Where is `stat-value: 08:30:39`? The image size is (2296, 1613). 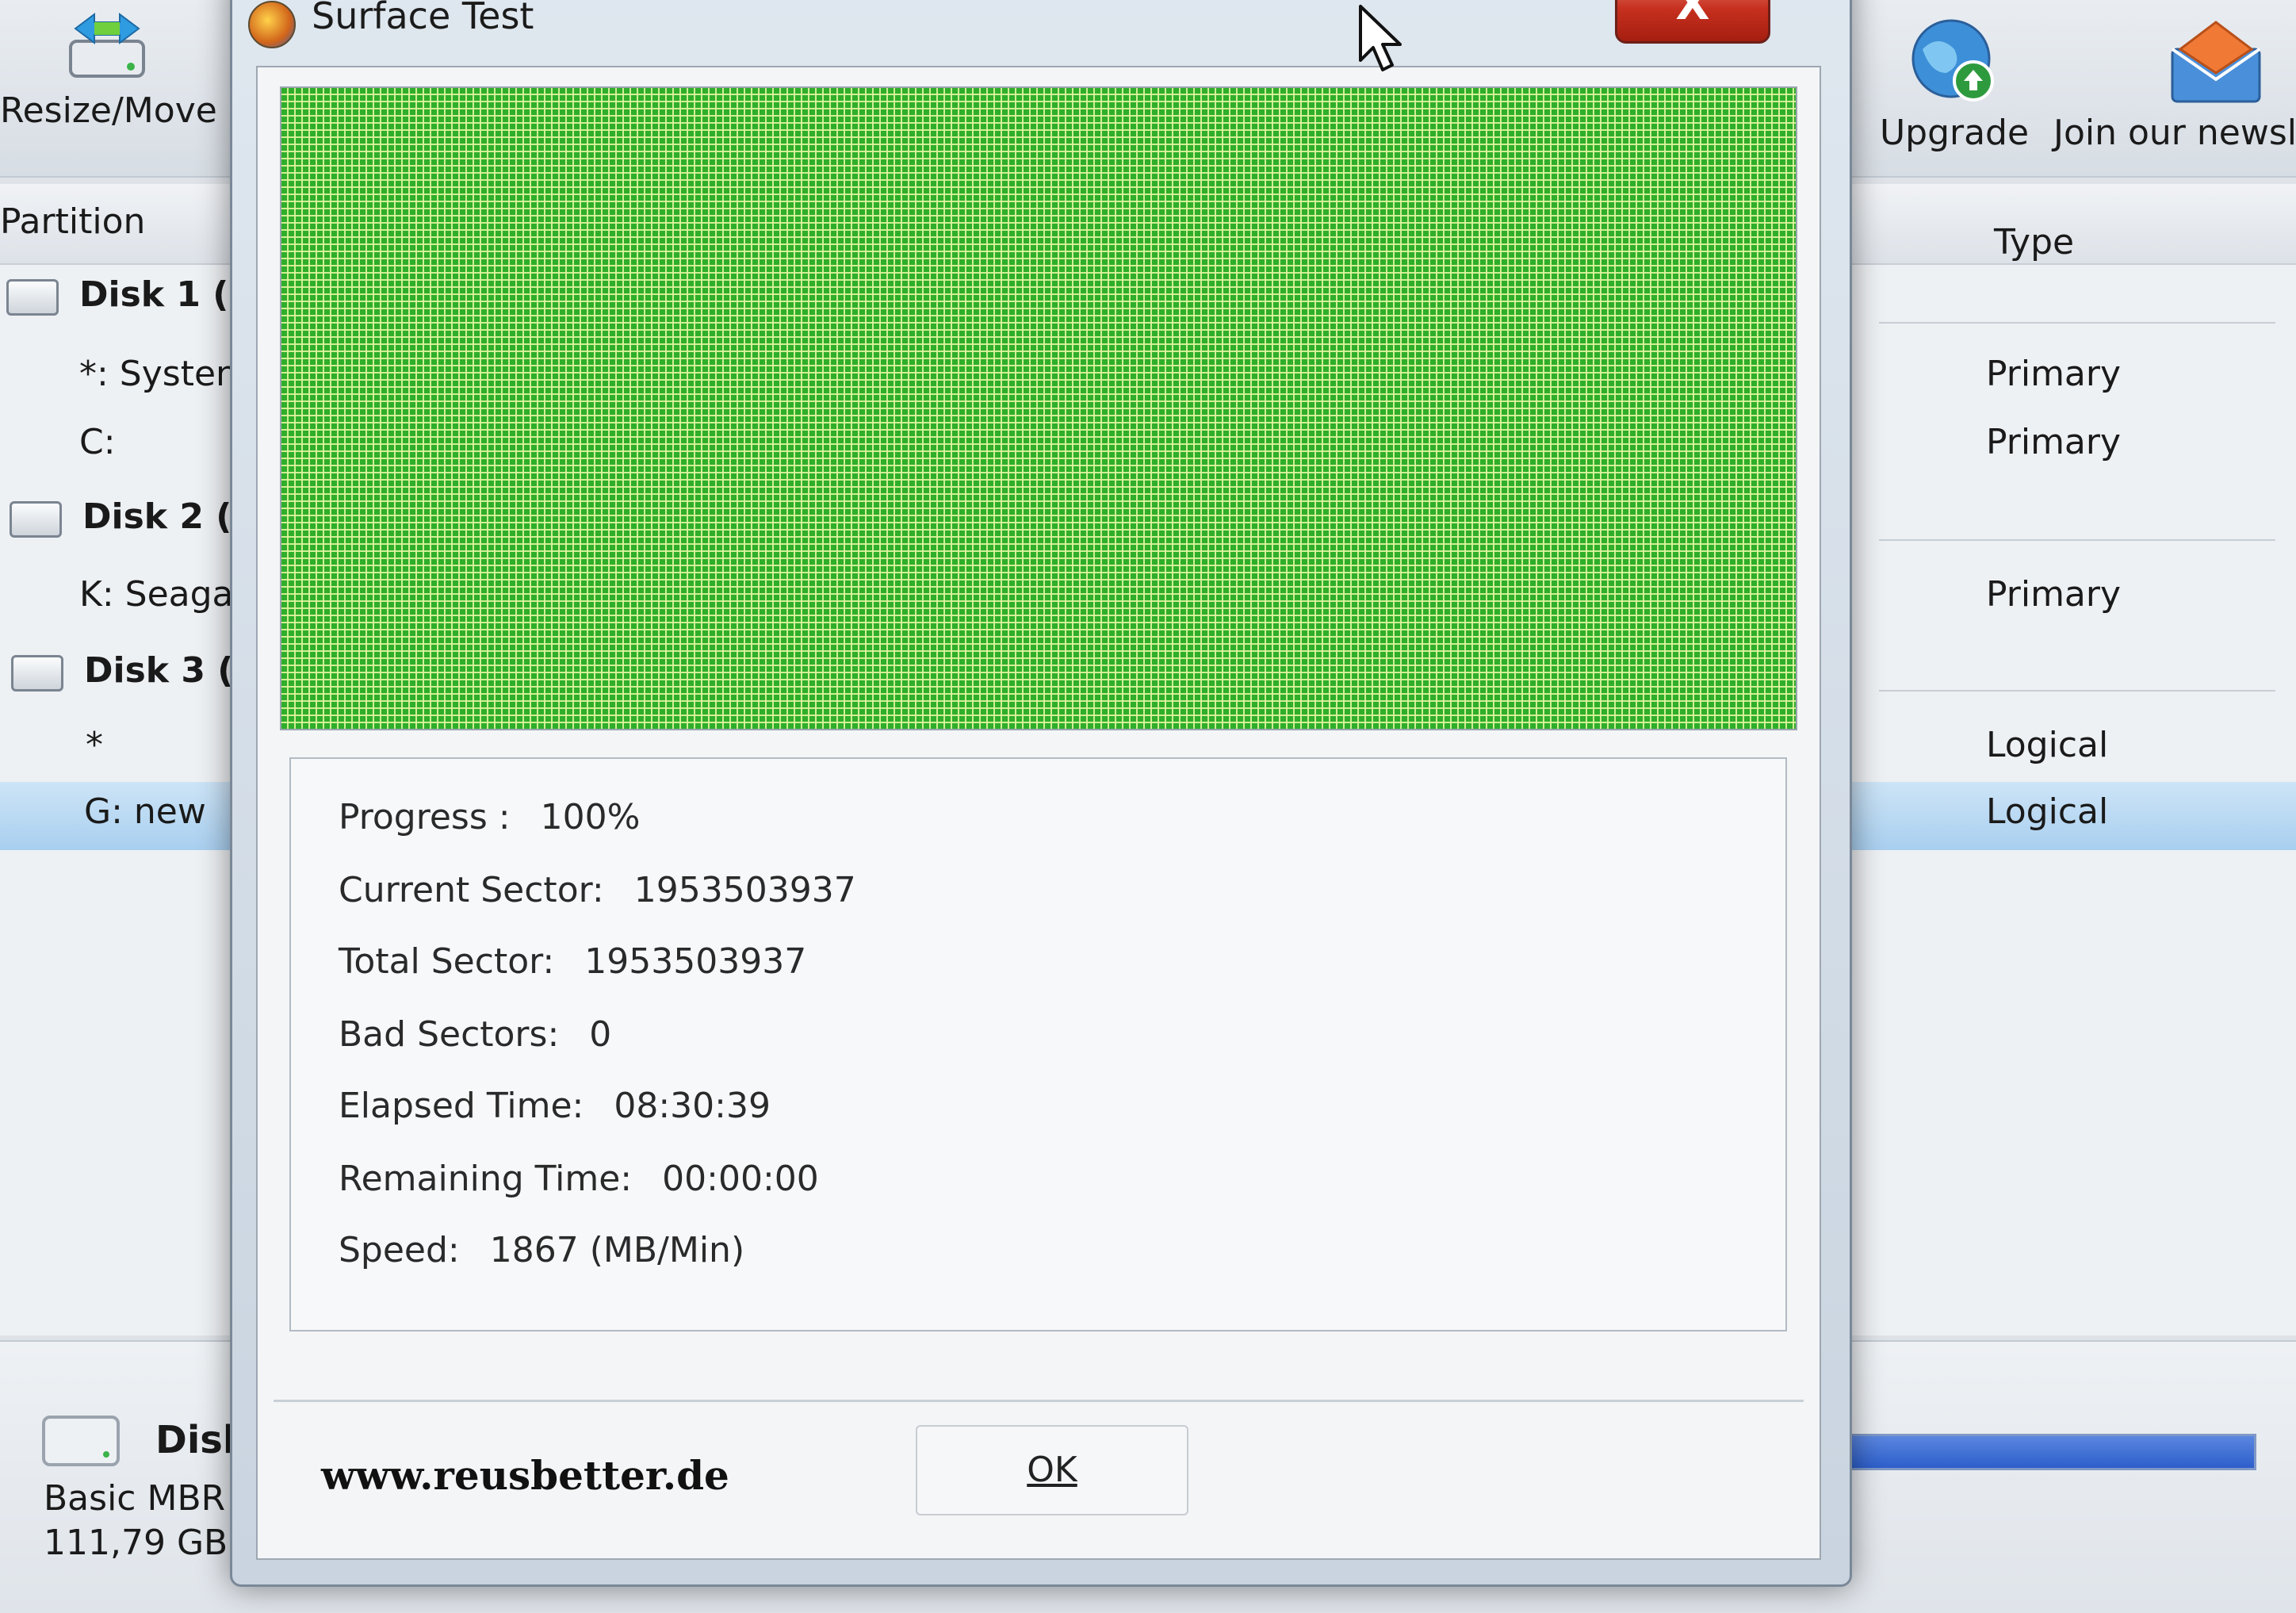 stat-value: 08:30:39 is located at coordinates (693, 1106).